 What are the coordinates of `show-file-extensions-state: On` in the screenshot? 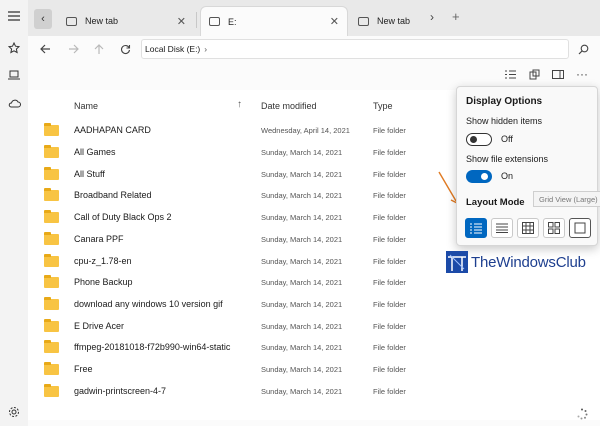 It's located at (507, 176).